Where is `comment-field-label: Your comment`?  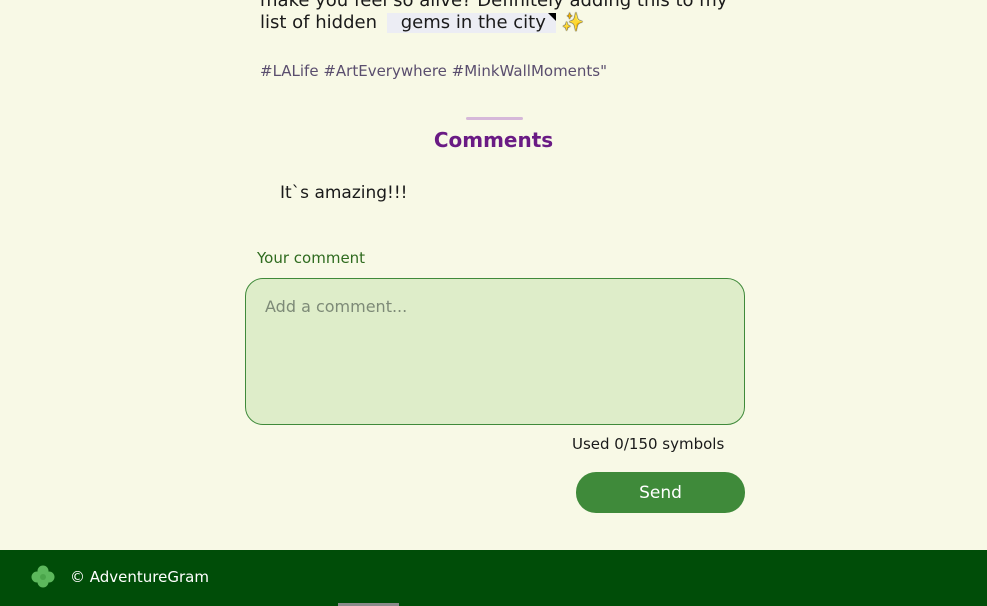 comment-field-label: Your comment is located at coordinates (311, 258).